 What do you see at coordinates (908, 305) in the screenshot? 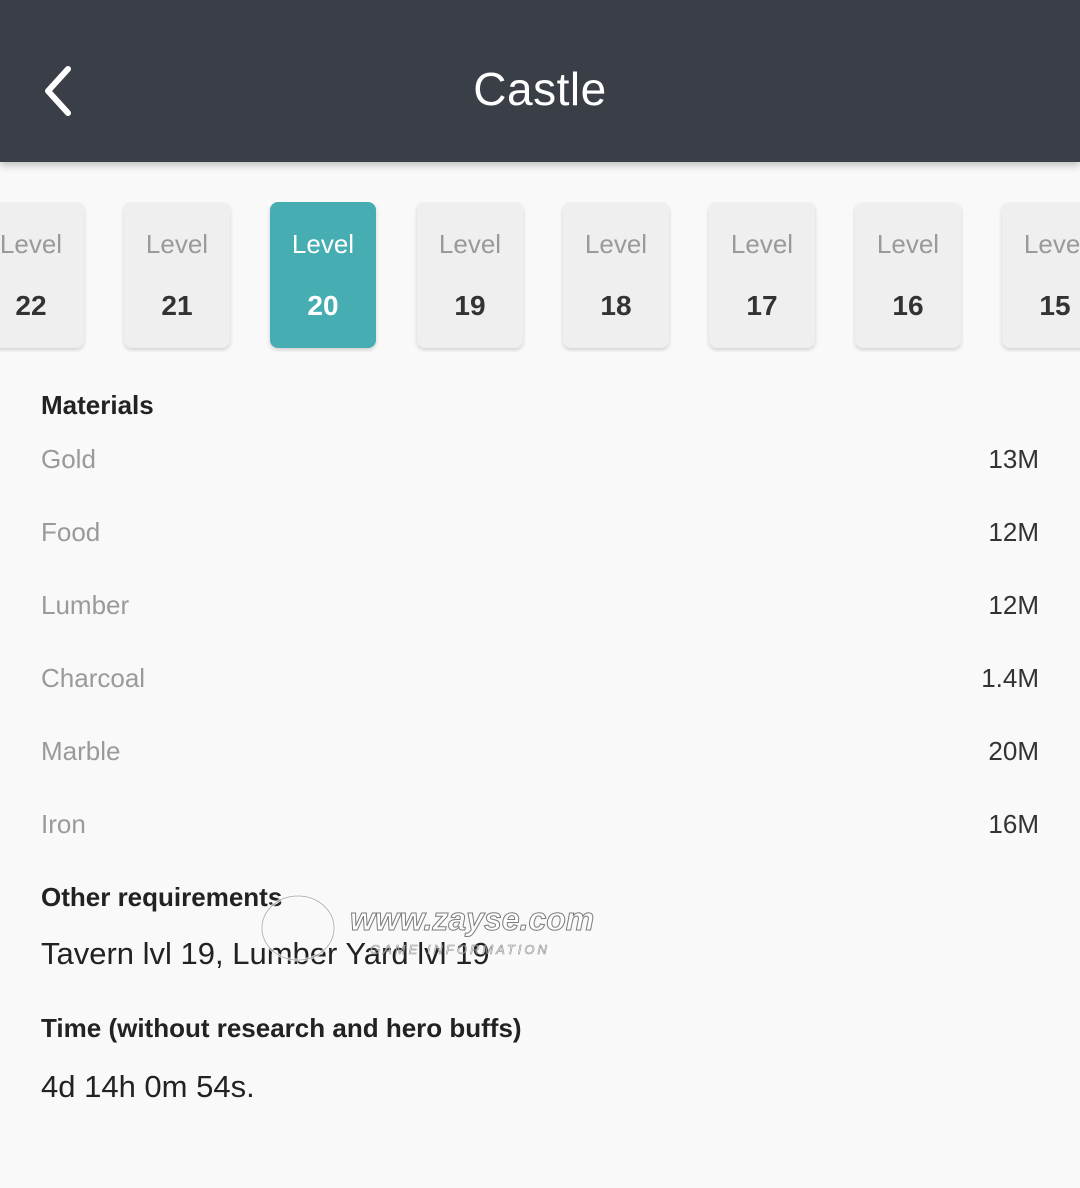
I see `level-tab-number: 16` at bounding box center [908, 305].